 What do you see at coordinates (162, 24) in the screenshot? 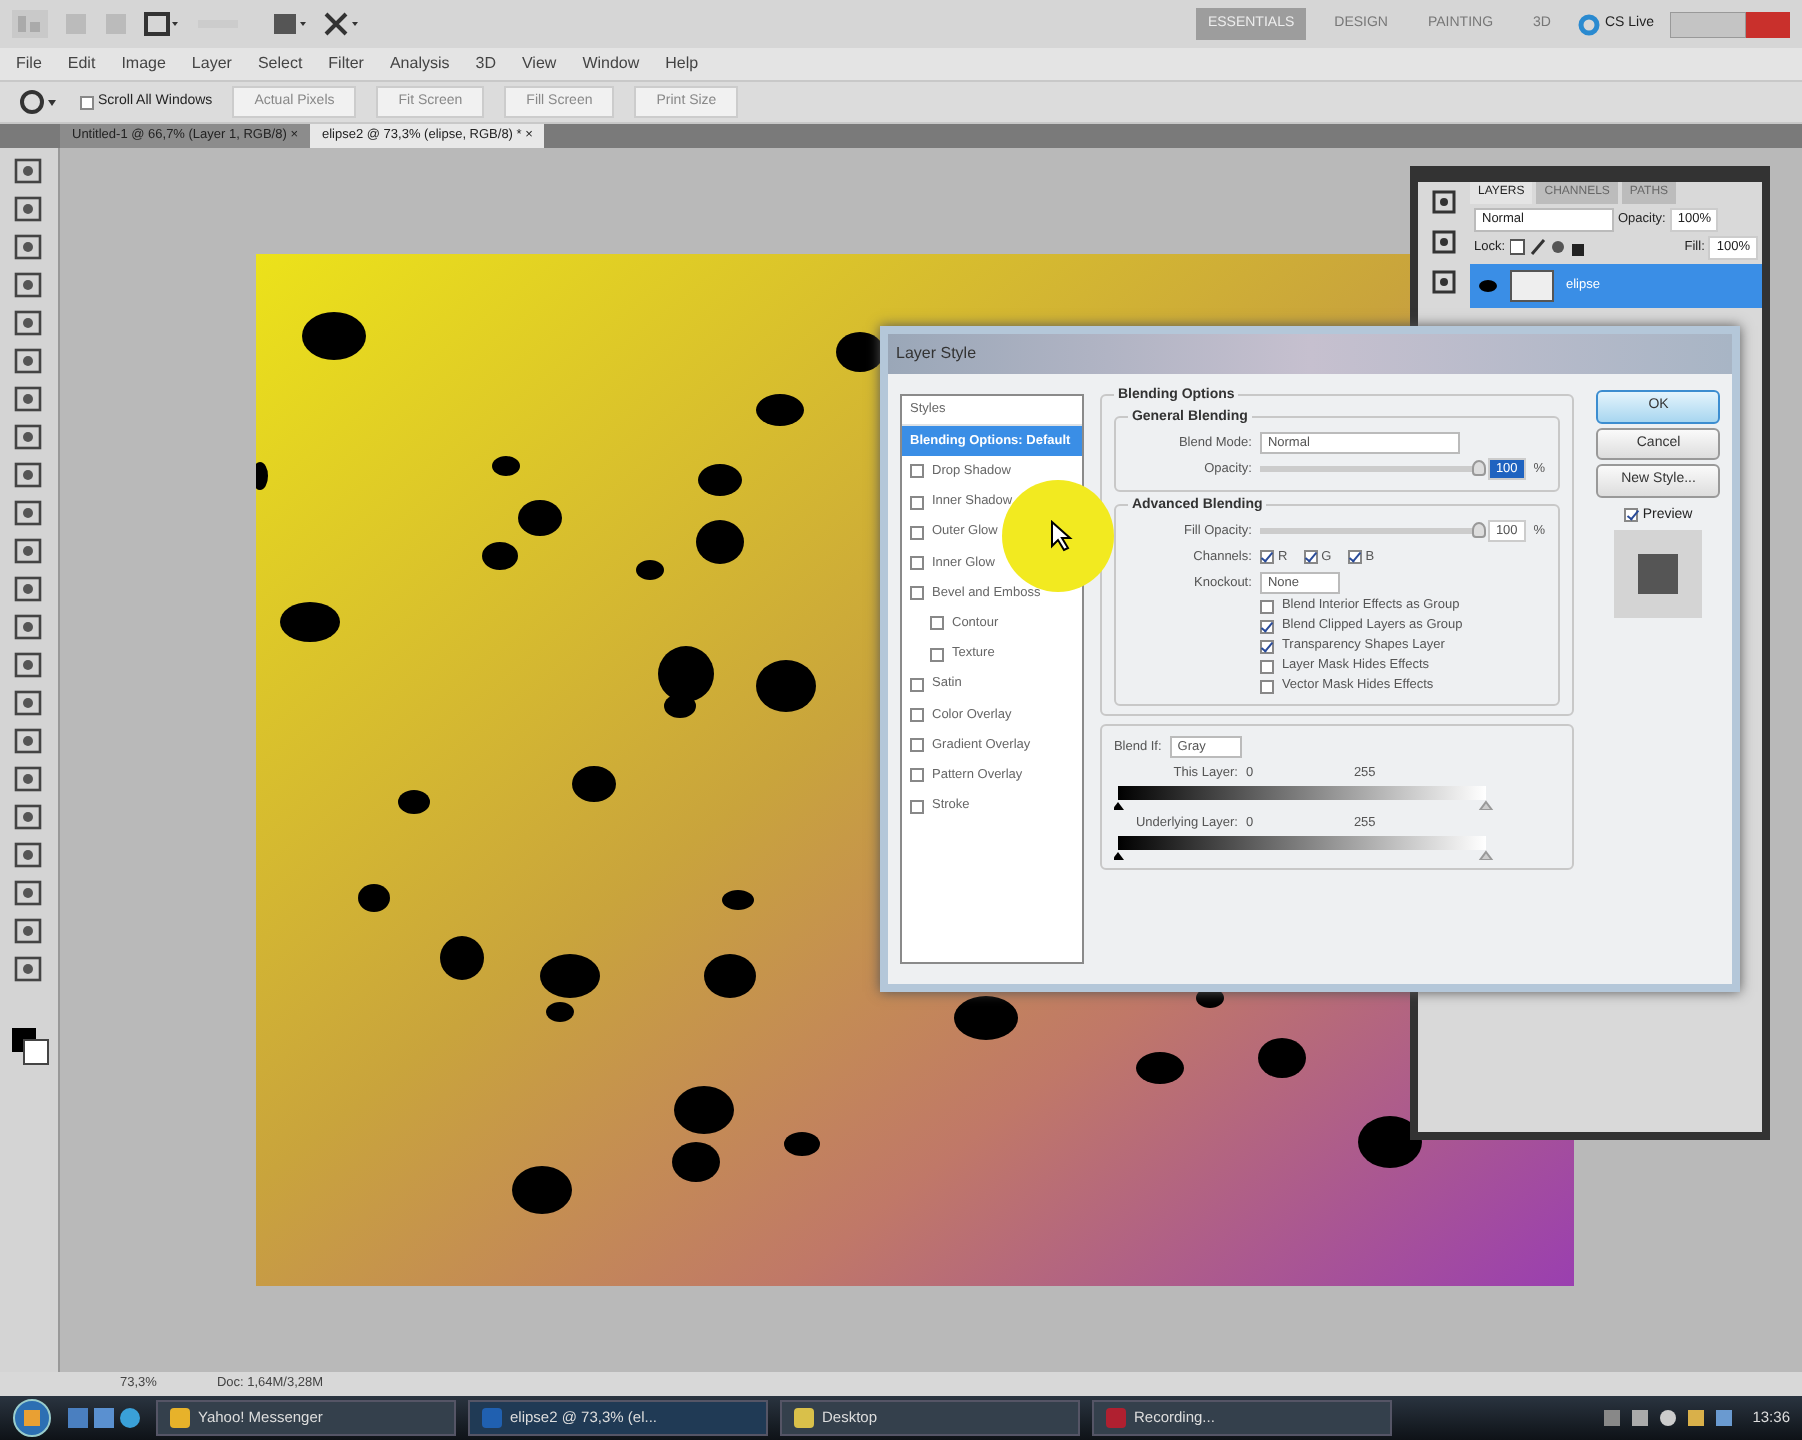
I see `screen-mode-icon` at bounding box center [162, 24].